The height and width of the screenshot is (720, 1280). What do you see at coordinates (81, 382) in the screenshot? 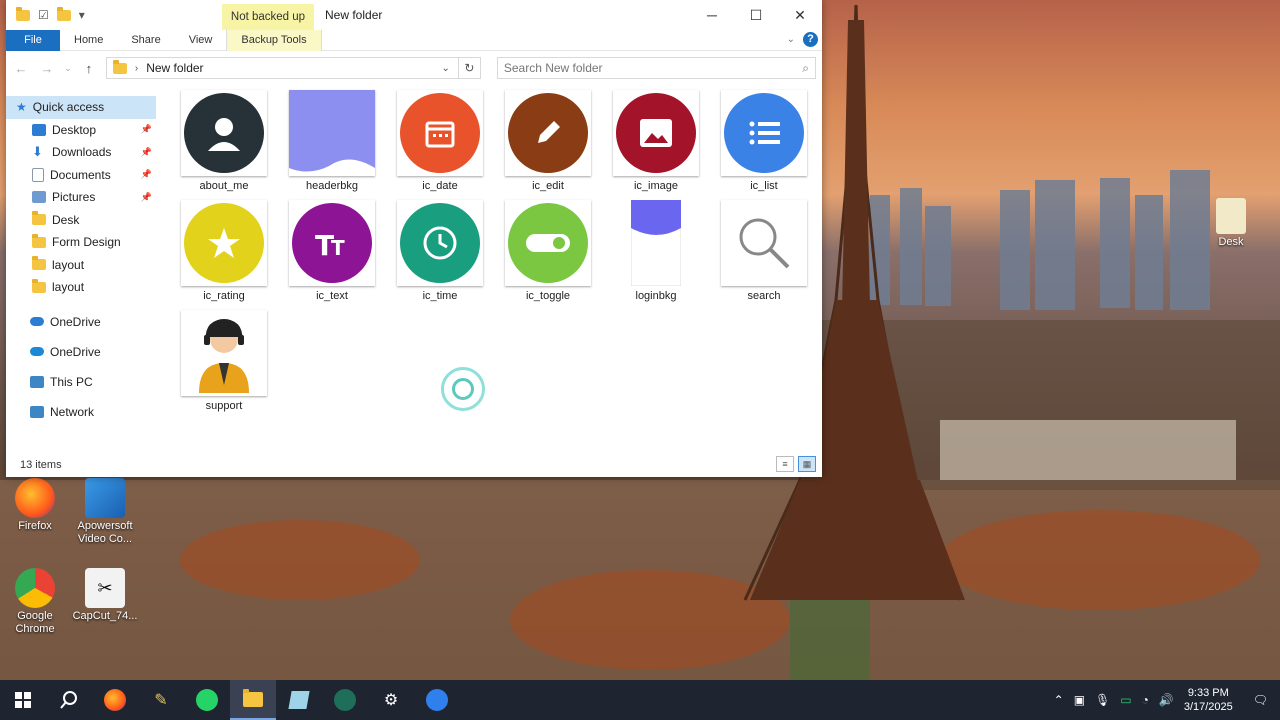
I see `nav-item-this-pc: This PC` at bounding box center [81, 382].